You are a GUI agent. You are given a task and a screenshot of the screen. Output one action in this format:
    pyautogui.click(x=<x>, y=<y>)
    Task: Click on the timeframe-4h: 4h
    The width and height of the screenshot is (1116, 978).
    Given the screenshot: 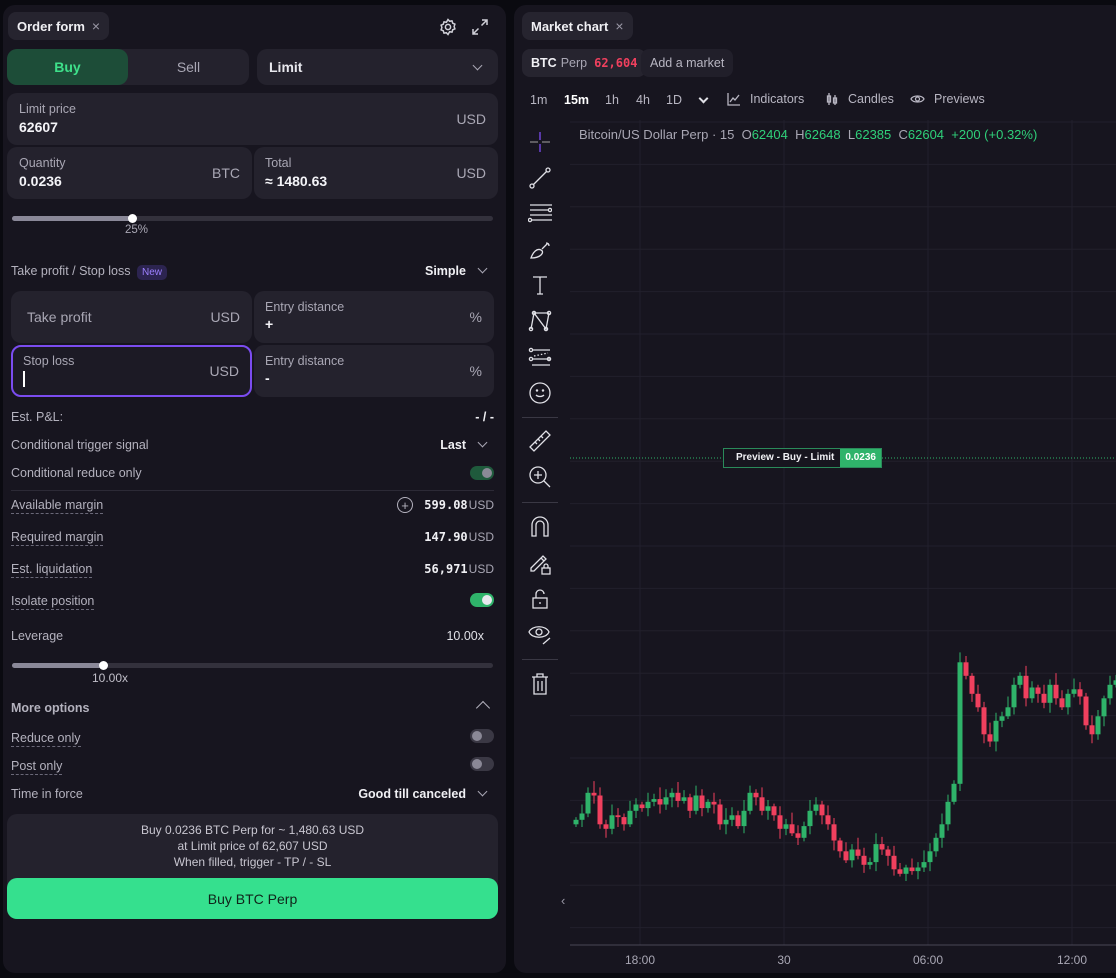 What is the action you would take?
    pyautogui.click(x=643, y=100)
    